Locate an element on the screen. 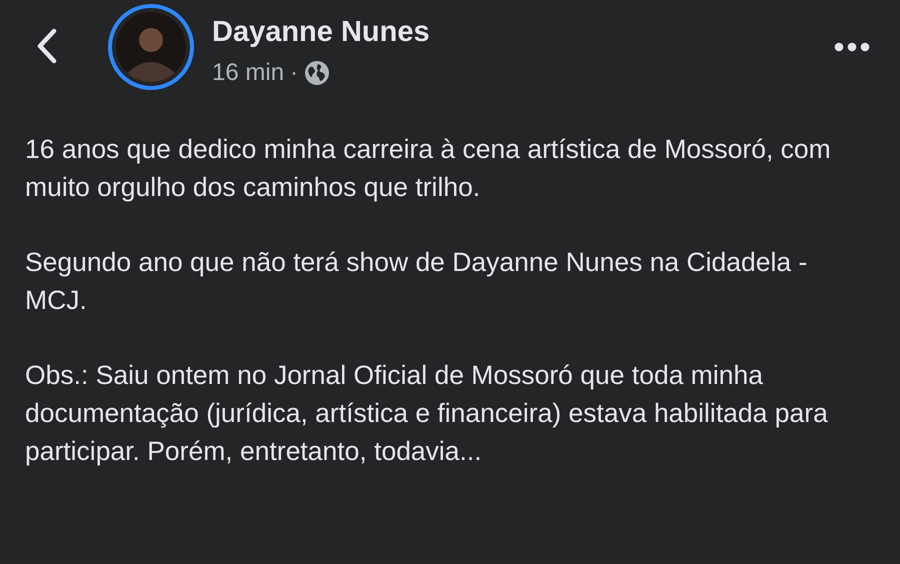 The height and width of the screenshot is (564, 900). post-paragraph: Segundo ano que não terá show de Dayanne Nunes na Cidadela - MCJ. is located at coordinates (416, 281).